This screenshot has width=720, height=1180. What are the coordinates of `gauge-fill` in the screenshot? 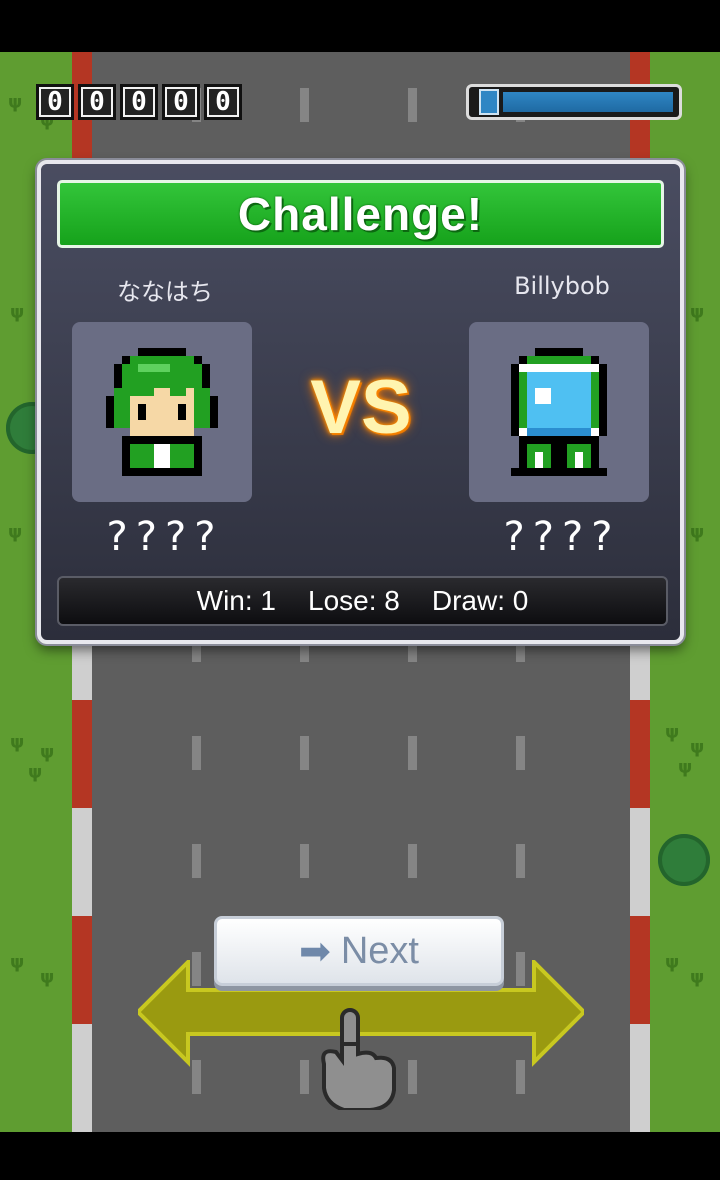 It's located at (588, 102).